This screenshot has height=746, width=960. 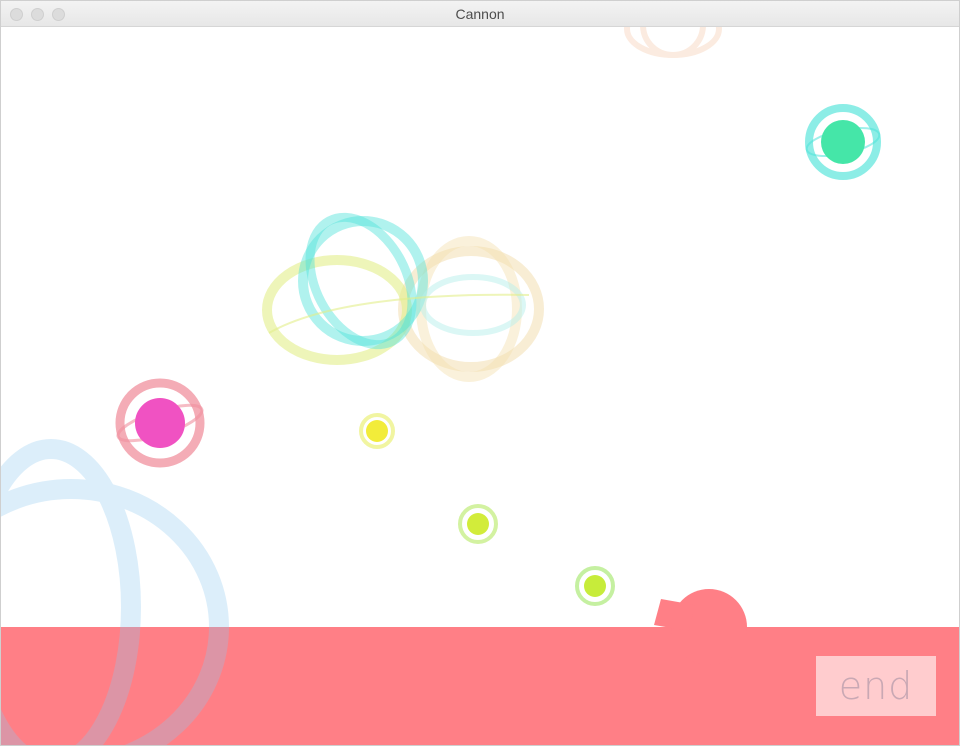 I want to click on yellow-ball-core, so click(x=377, y=431).